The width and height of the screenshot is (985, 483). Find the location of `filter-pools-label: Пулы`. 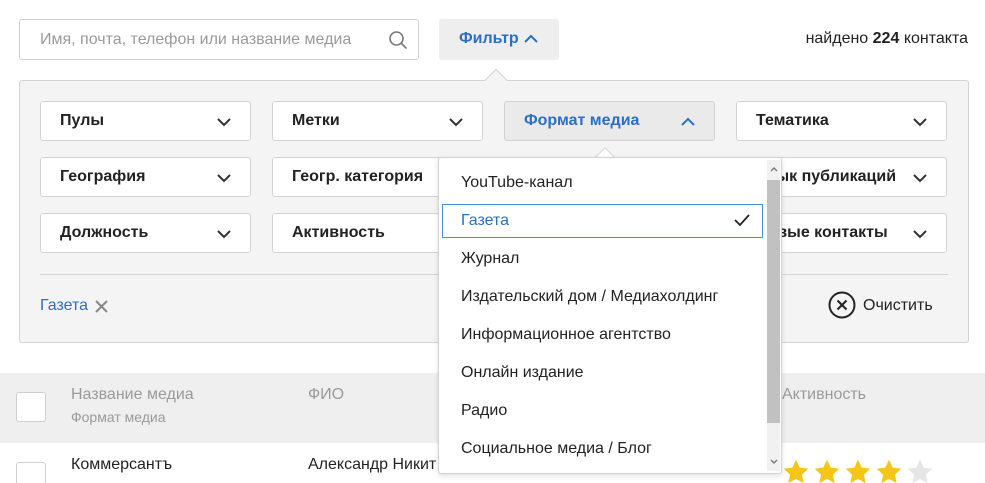

filter-pools-label: Пулы is located at coordinates (82, 120).